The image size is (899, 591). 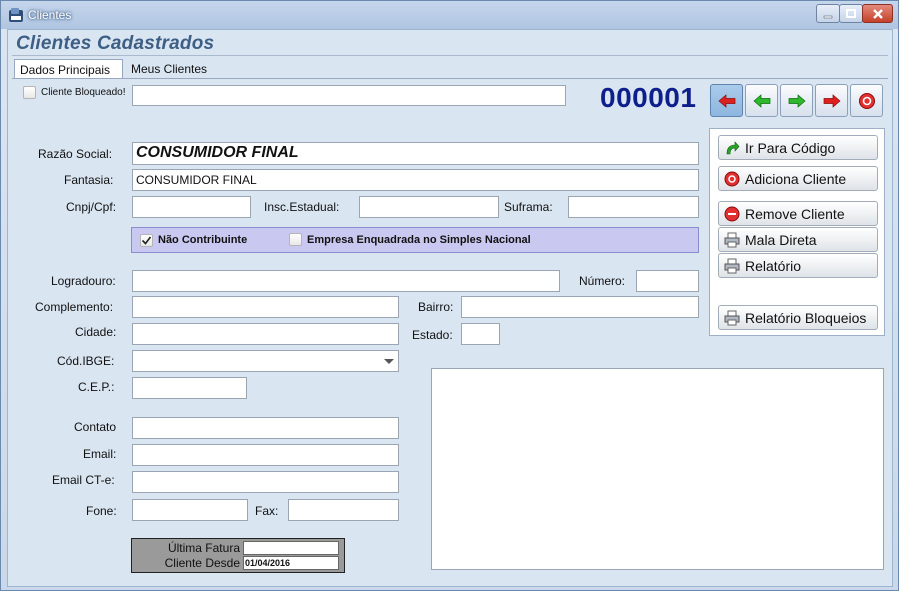 I want to click on title-bar: Clientes, so click(x=449, y=15).